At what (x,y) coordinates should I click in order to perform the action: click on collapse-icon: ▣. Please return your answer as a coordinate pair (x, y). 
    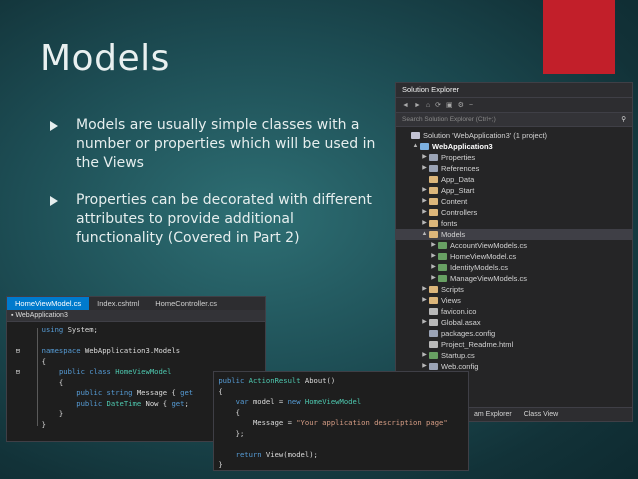
    Looking at the image, I should click on (449, 105).